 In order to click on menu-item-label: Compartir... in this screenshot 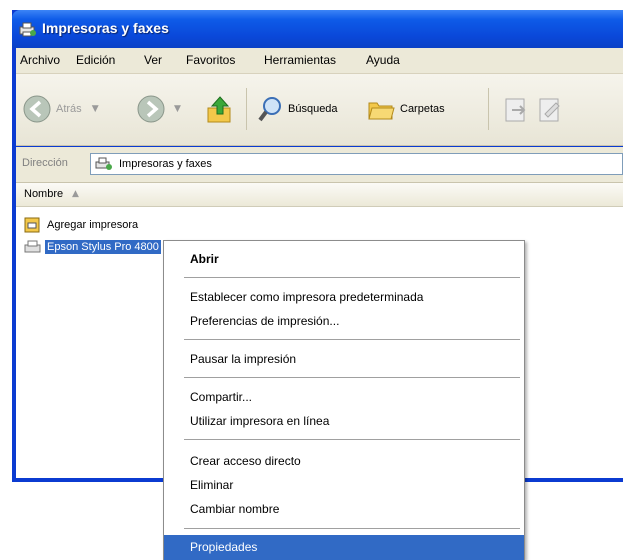, I will do `click(221, 397)`.